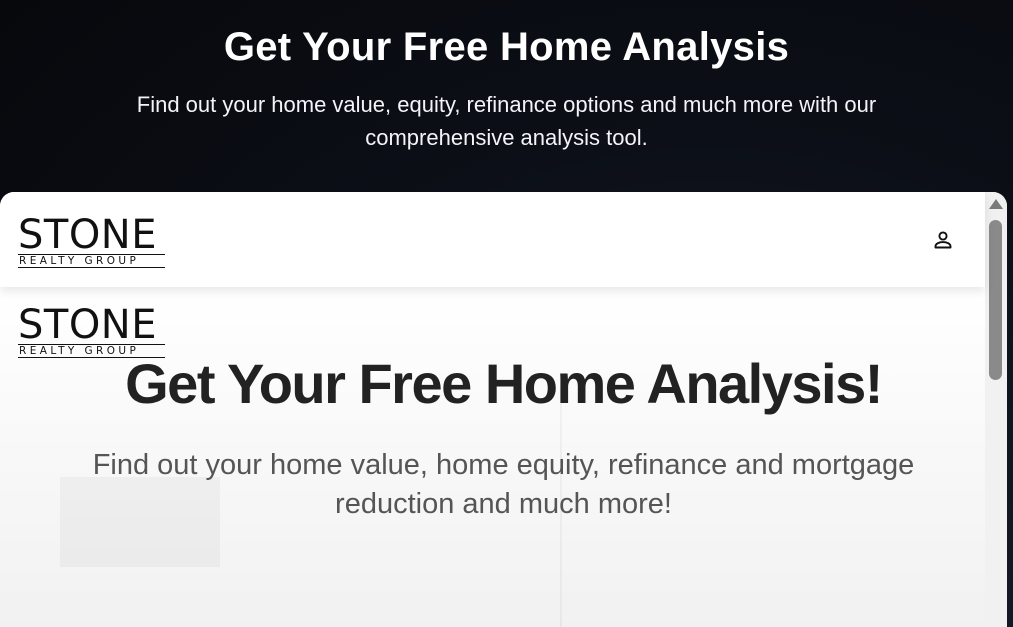  I want to click on hero-title: Get Your Free Home Analysis, so click(506, 47).